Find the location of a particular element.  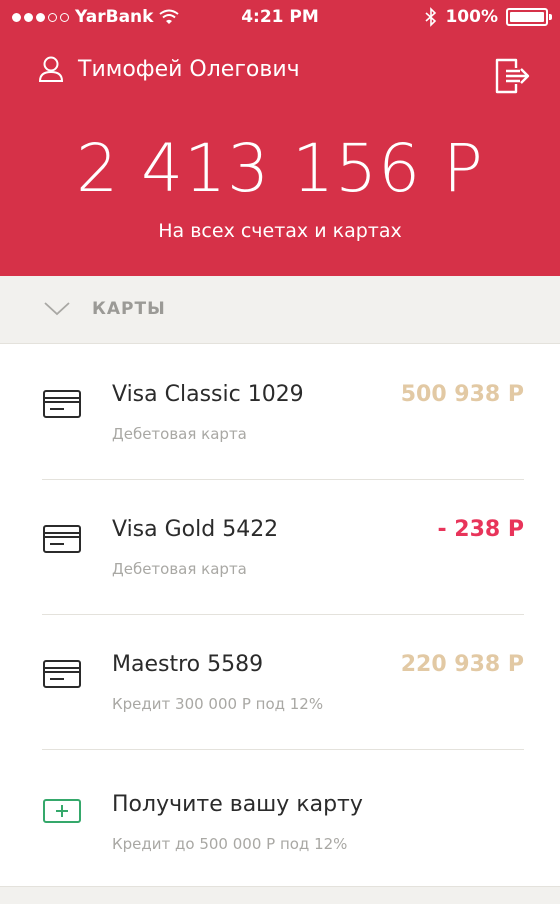

card-item: Visa Gold 5422 Дебетовая карта - 238 Р is located at coordinates (280, 547).